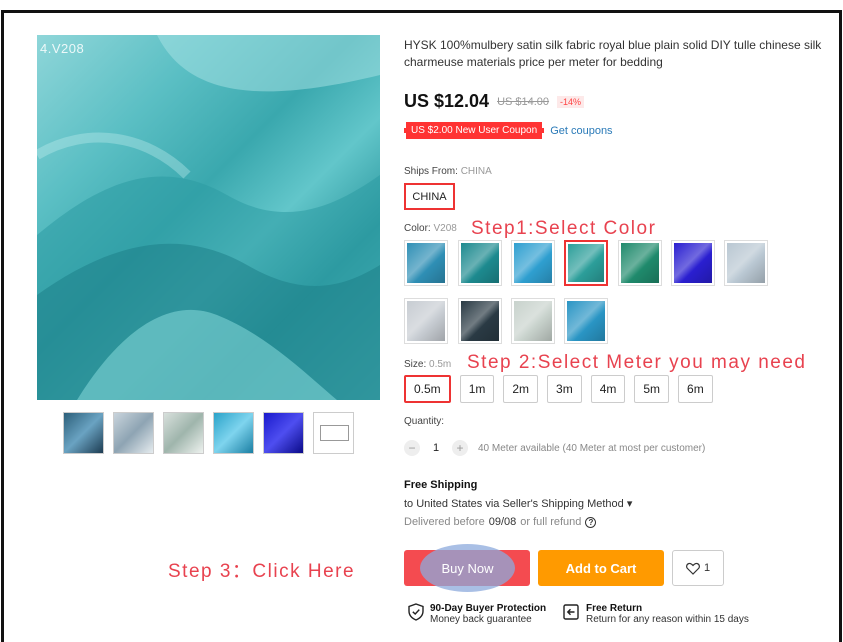 This screenshot has height=642, width=843. I want to click on delivery-suffix: or full refund, so click(551, 522).